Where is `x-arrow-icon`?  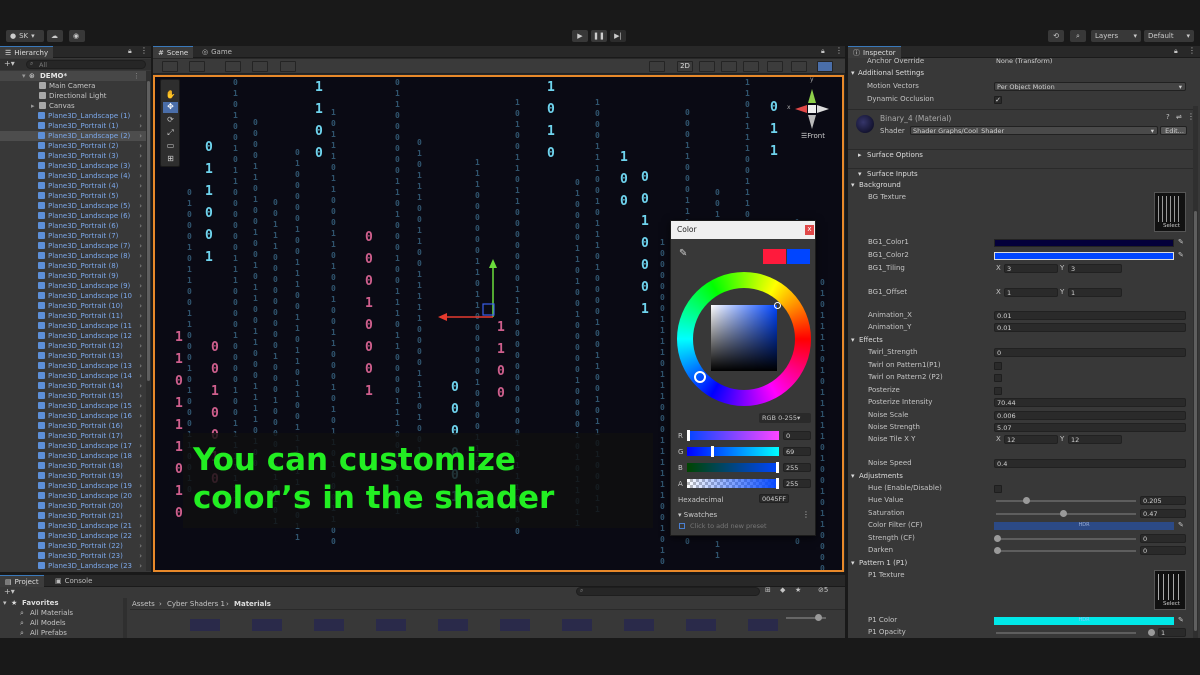
x-arrow-icon is located at coordinates (442, 317).